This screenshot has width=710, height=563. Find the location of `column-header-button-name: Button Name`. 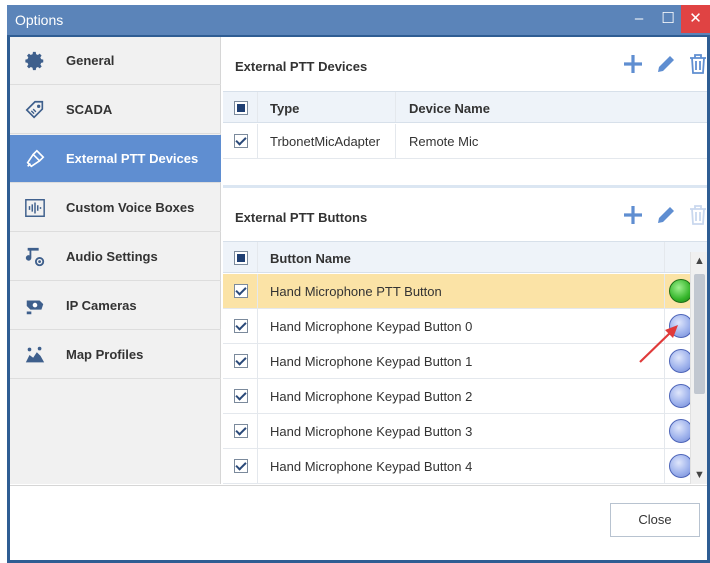

column-header-button-name: Button Name is located at coordinates (310, 258).